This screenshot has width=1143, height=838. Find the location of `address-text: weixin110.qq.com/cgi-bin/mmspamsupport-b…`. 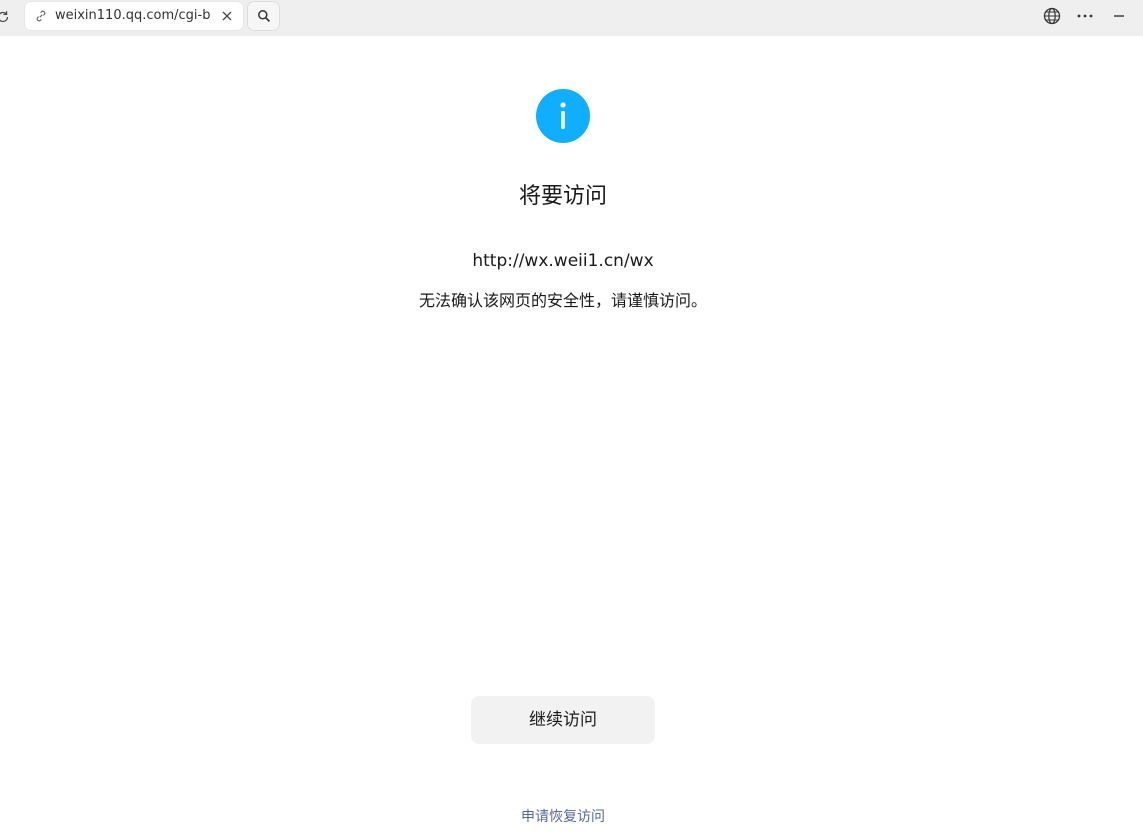

address-text: weixin110.qq.com/cgi-bin/mmspamsupport-b… is located at coordinates (133, 16).